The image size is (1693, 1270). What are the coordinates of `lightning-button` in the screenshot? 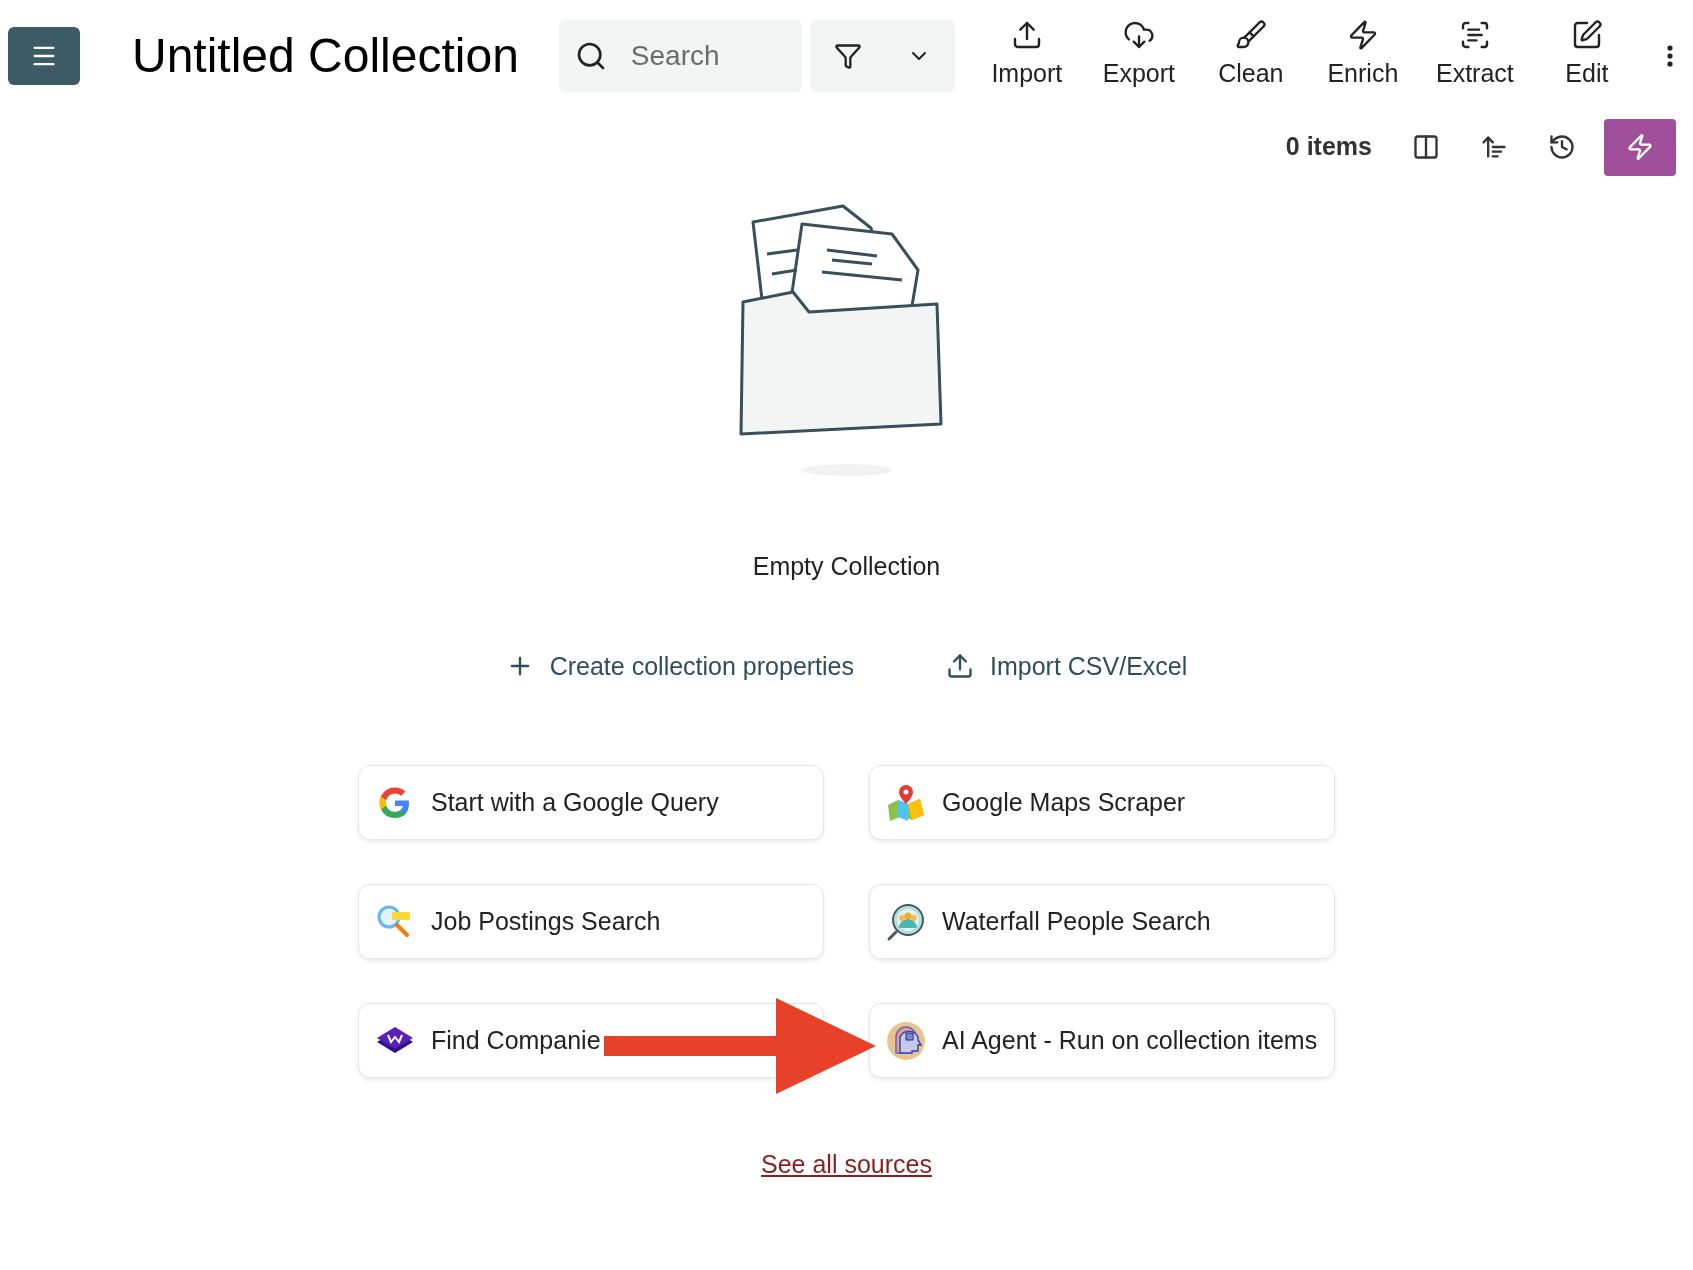 It's located at (1640, 147).